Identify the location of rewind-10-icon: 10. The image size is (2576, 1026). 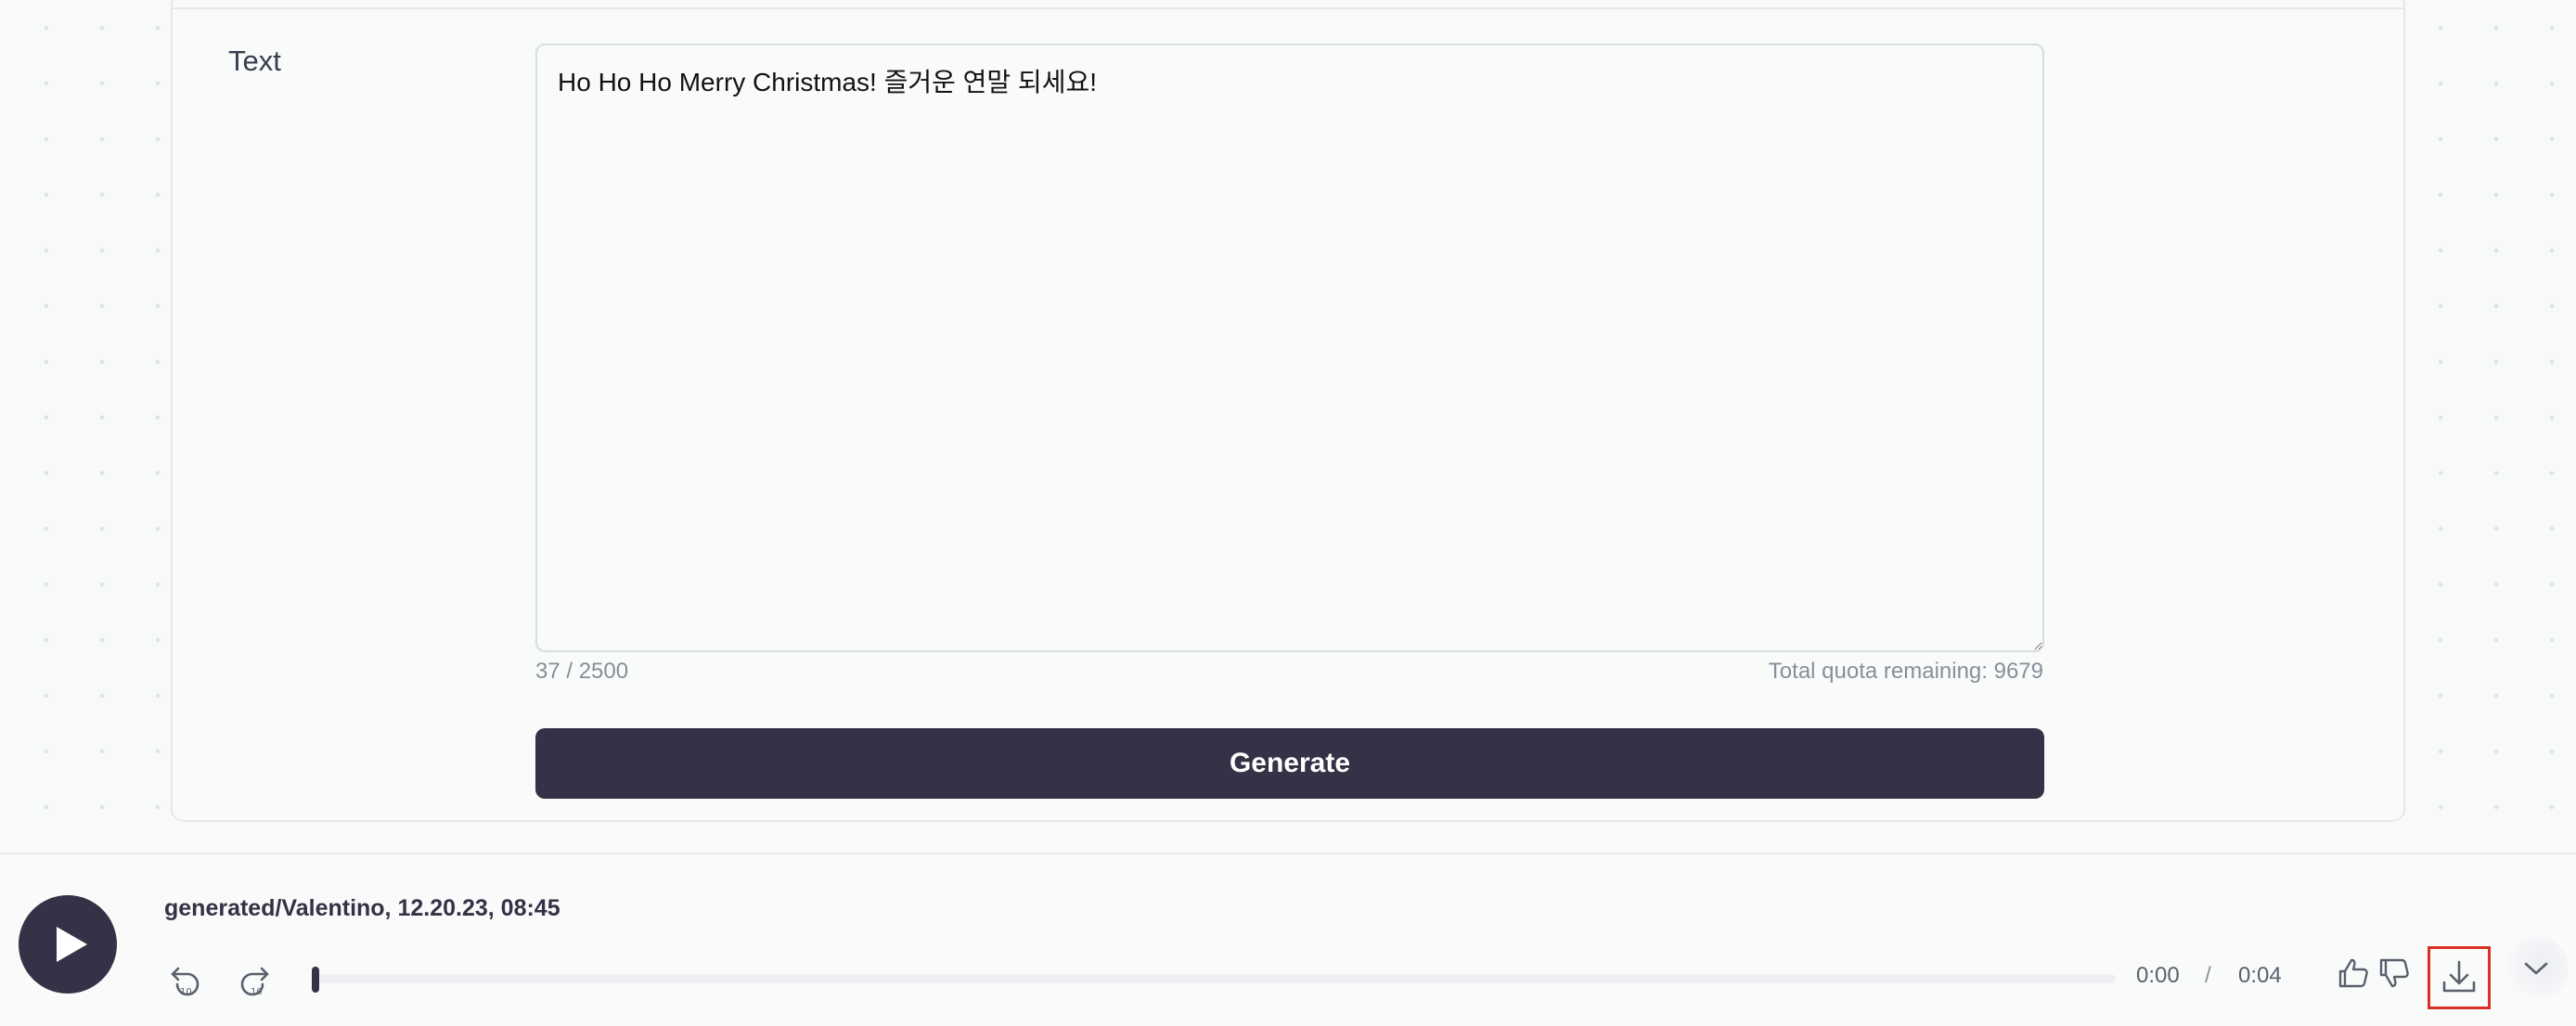
(185, 982).